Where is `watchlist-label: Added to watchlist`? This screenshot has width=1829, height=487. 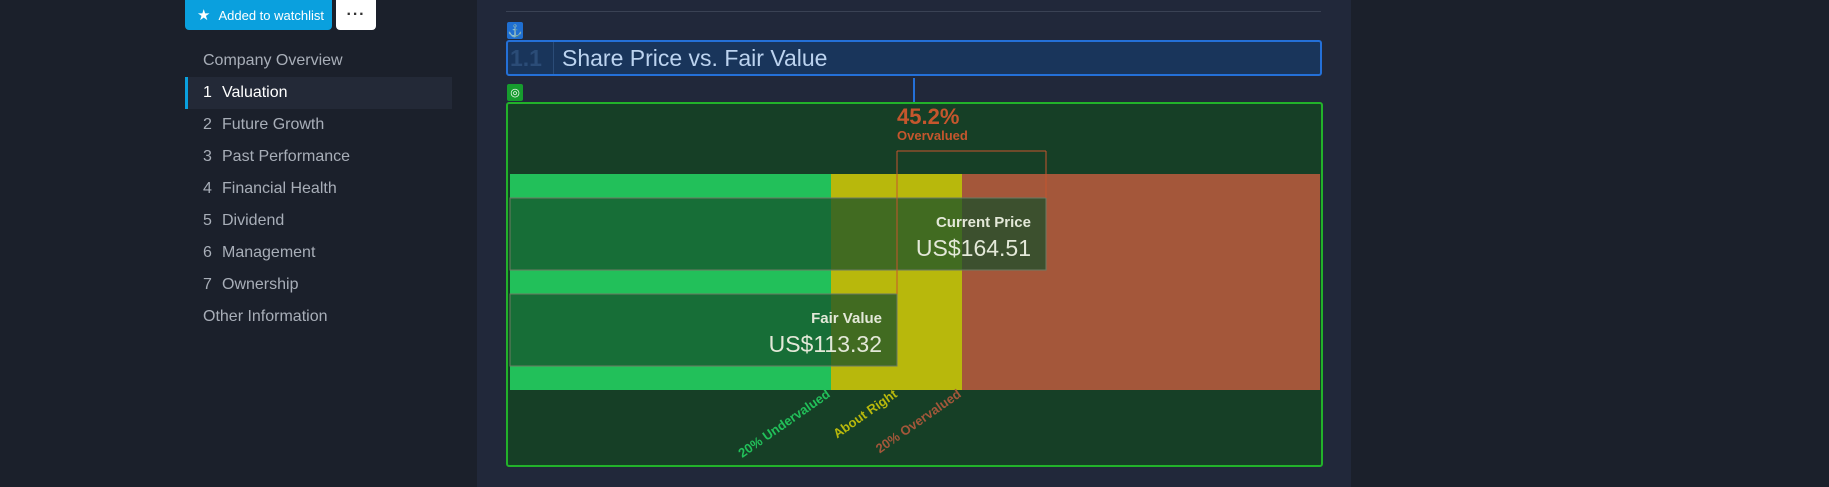 watchlist-label: Added to watchlist is located at coordinates (271, 15).